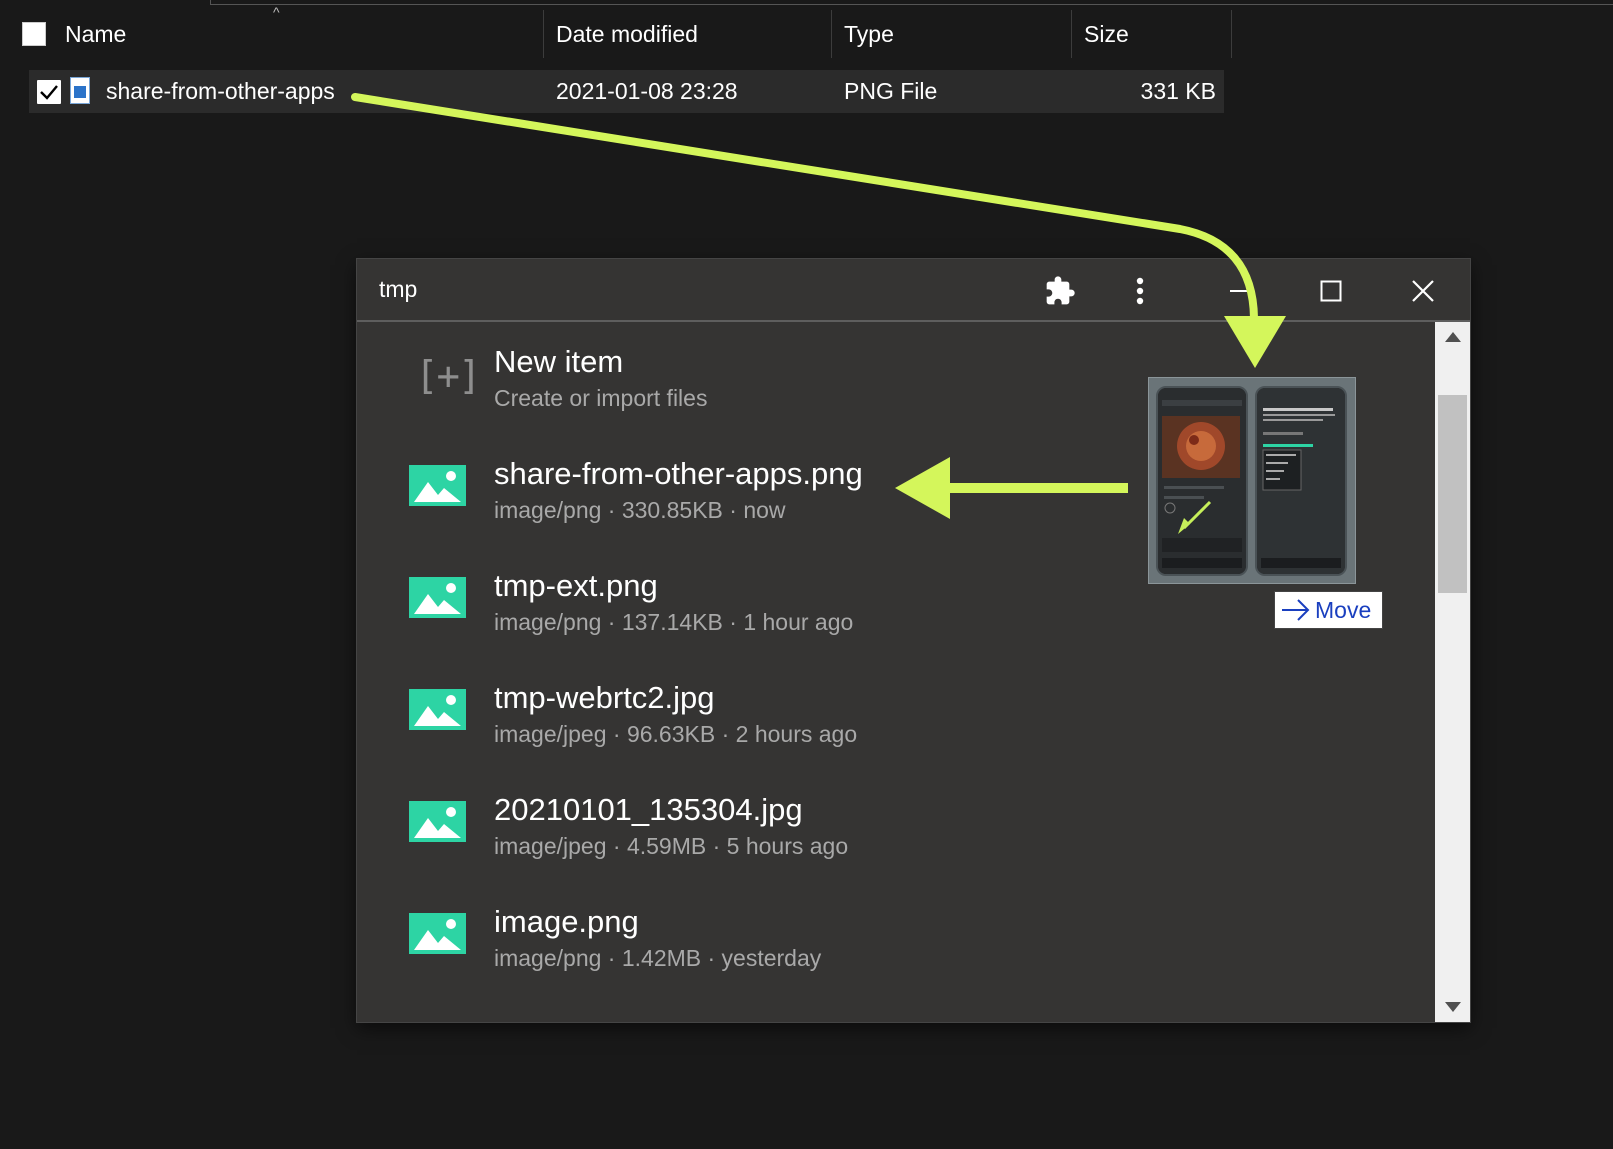 This screenshot has height=1149, width=1613. I want to click on arrow-right-icon, so click(1296, 610).